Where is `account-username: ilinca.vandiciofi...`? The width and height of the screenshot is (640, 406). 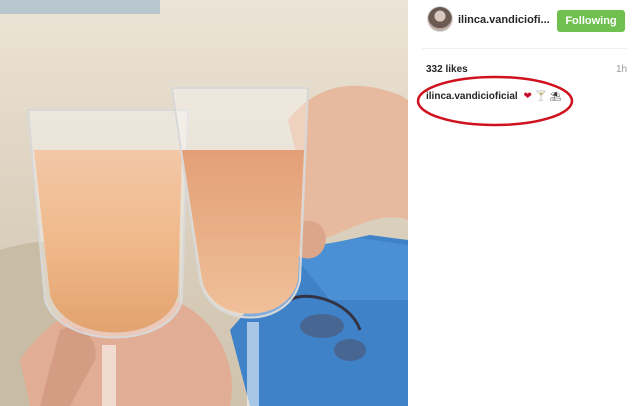
account-username: ilinca.vandiciofi... is located at coordinates (506, 20).